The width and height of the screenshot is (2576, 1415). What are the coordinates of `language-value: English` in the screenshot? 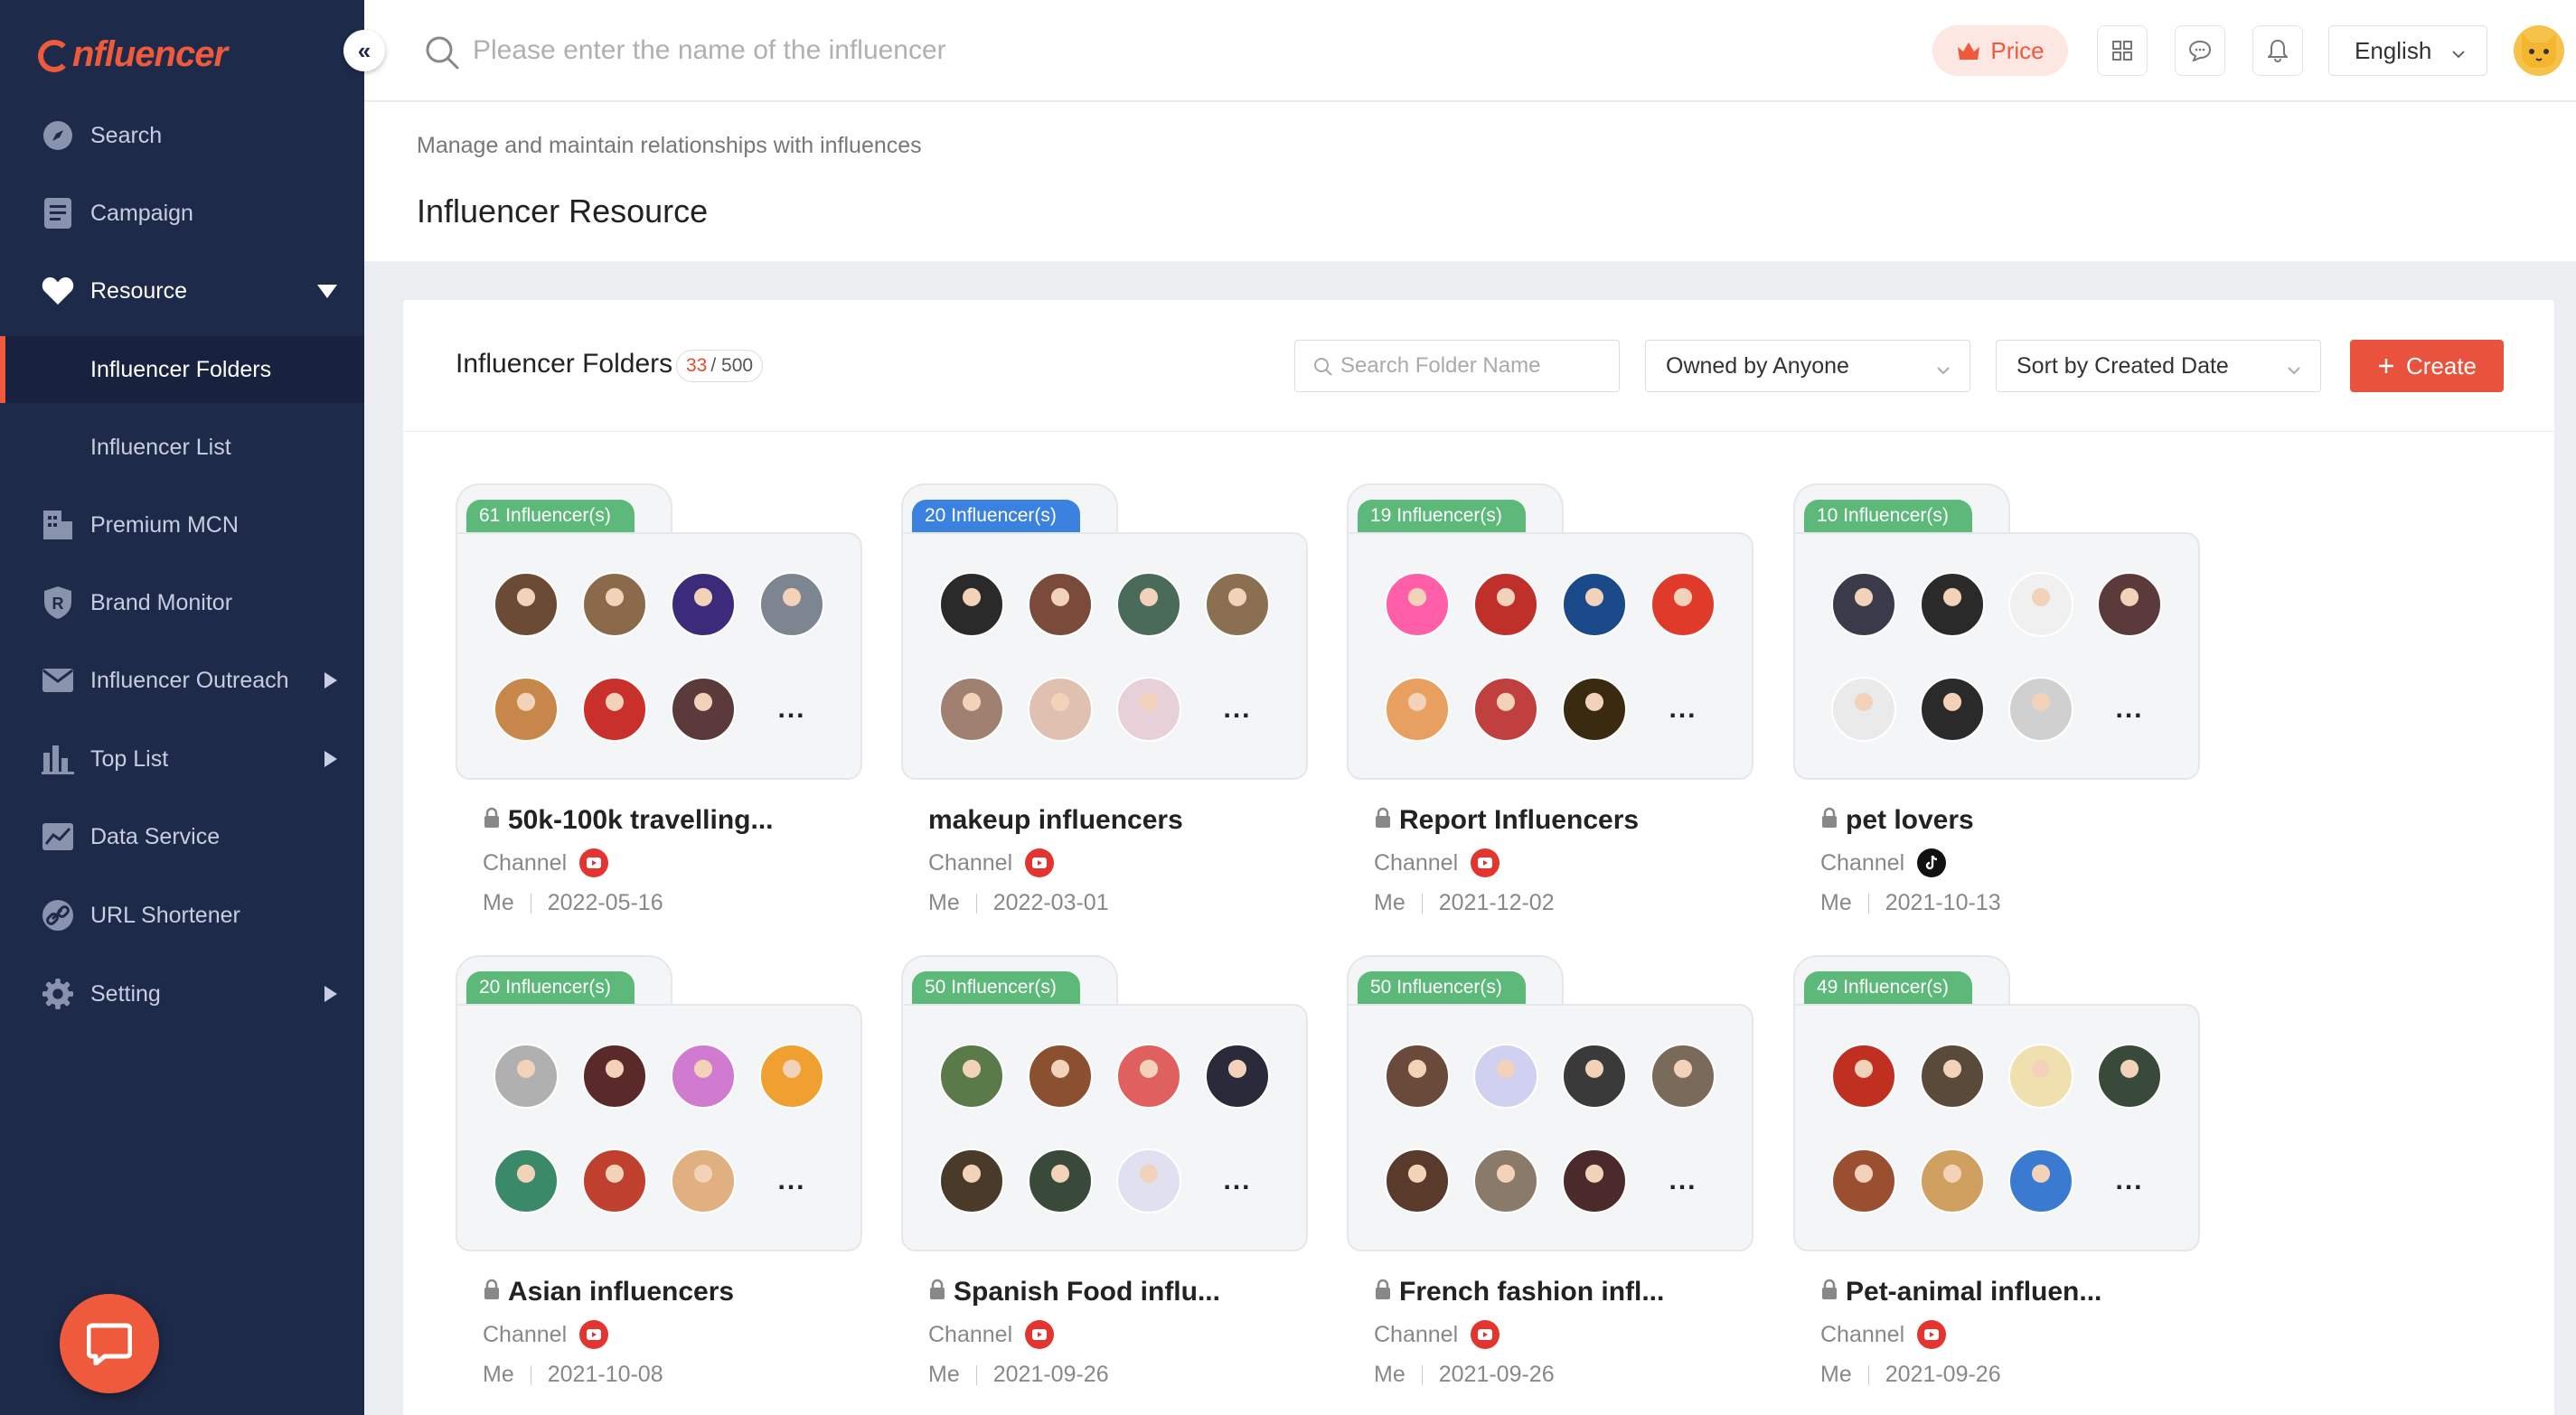 It's located at (2393, 50).